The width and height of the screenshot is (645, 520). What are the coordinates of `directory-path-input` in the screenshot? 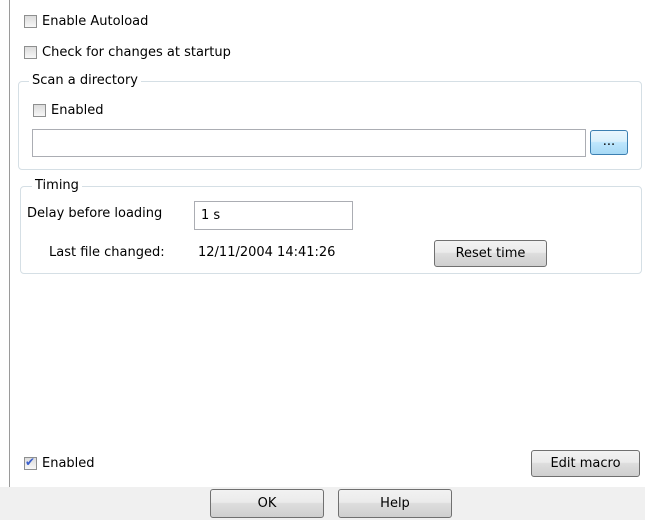 It's located at (309, 143).